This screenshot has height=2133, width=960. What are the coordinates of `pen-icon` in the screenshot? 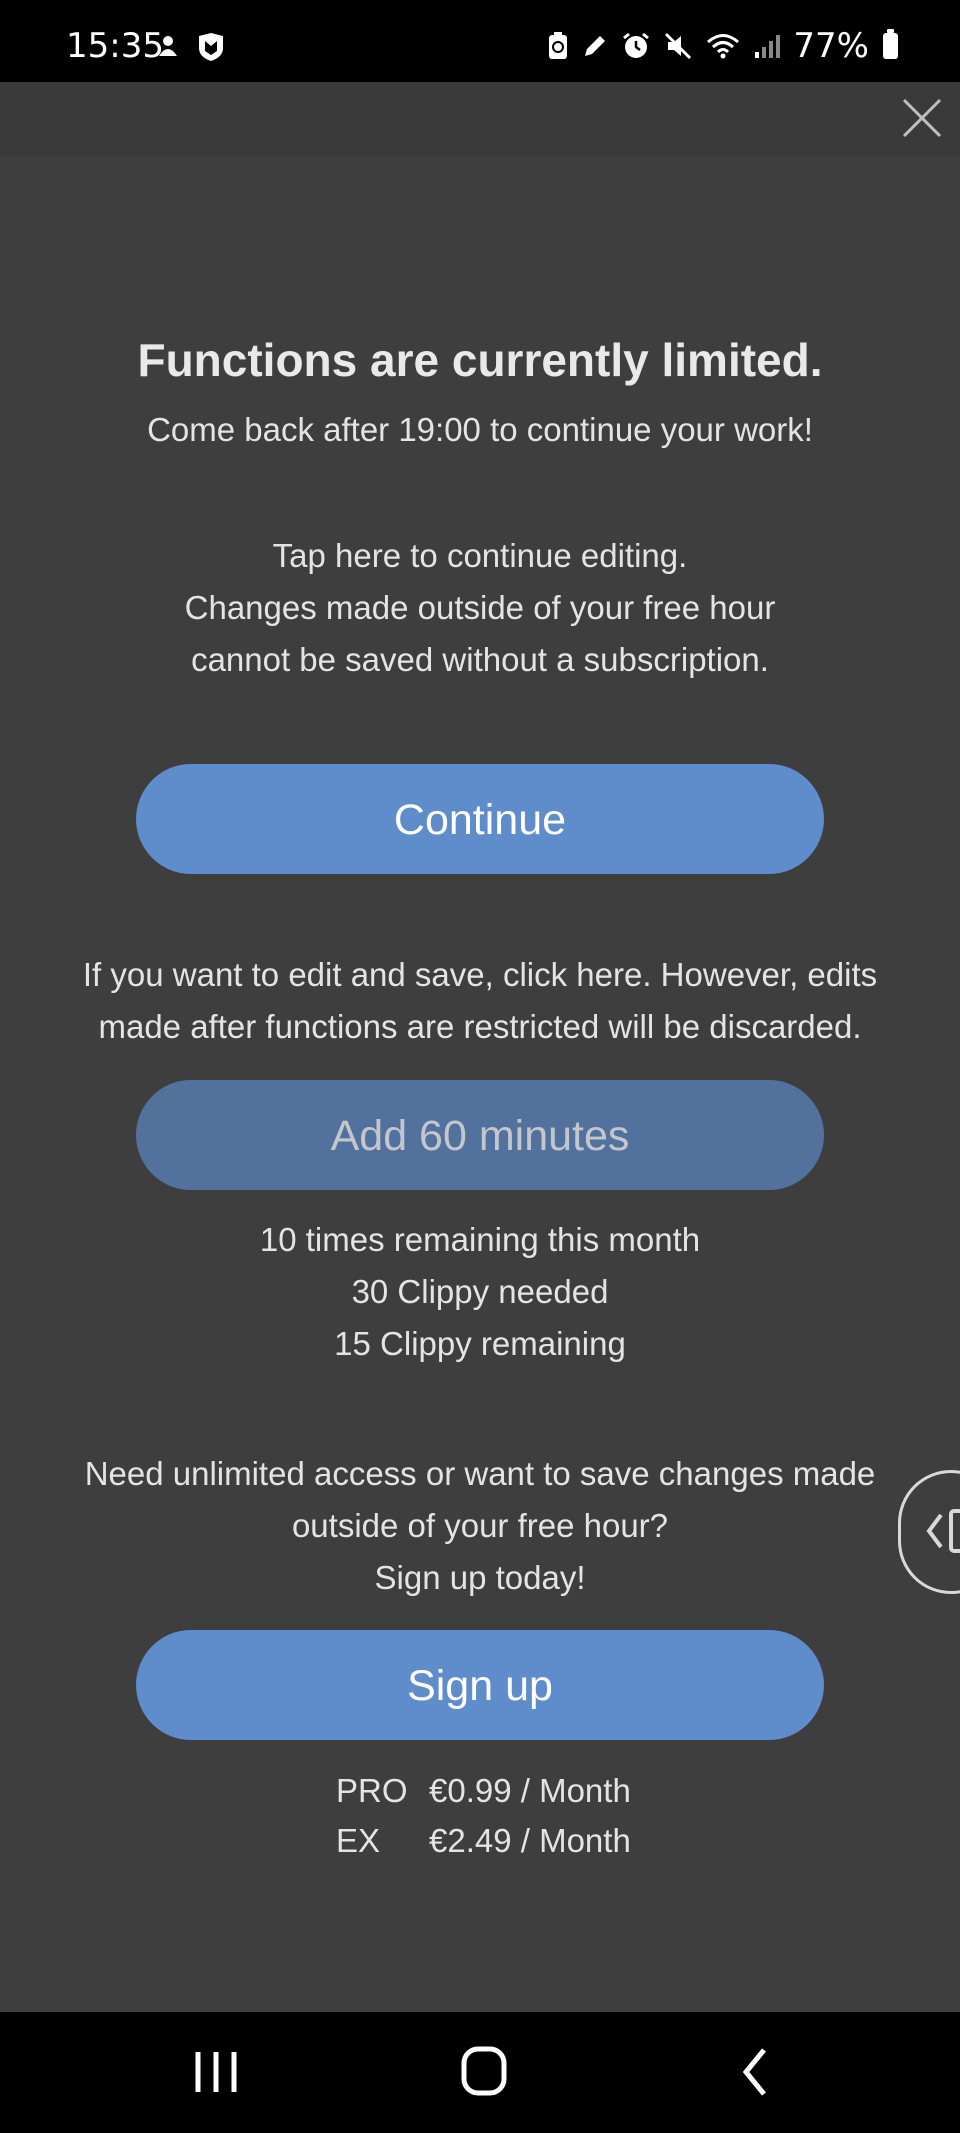 It's located at (595, 46).